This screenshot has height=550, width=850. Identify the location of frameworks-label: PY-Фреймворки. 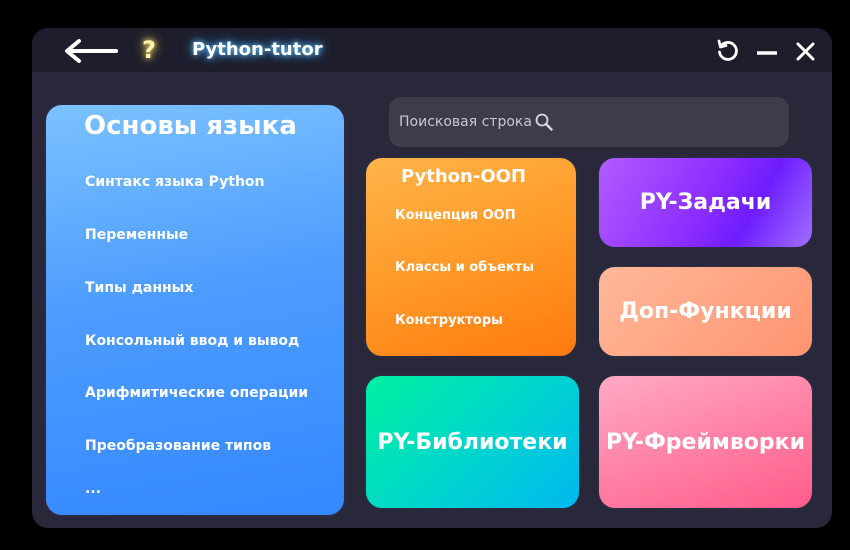
(705, 442).